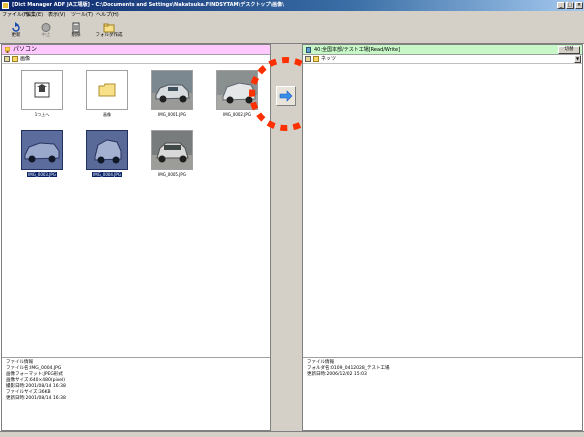 The image size is (584, 437). Describe the element at coordinates (16, 27) in the screenshot. I see `refresh-icon` at that location.